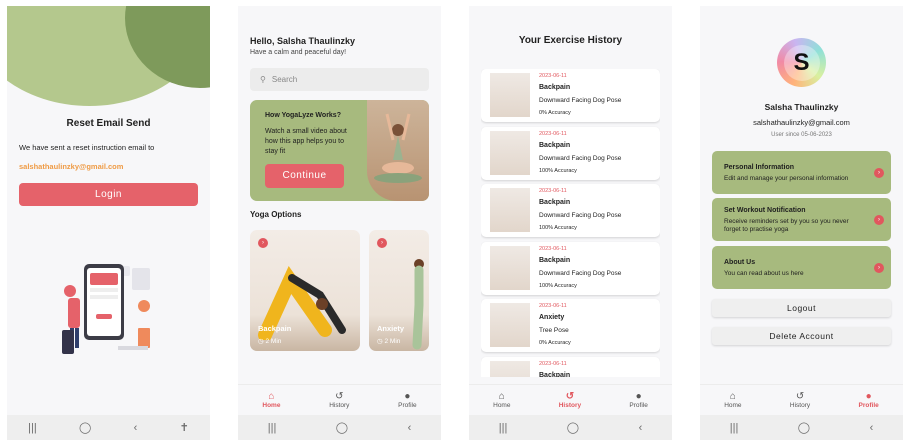 This screenshot has height=447, width=912. Describe the element at coordinates (740, 262) in the screenshot. I see `option-title: About Us` at that location.